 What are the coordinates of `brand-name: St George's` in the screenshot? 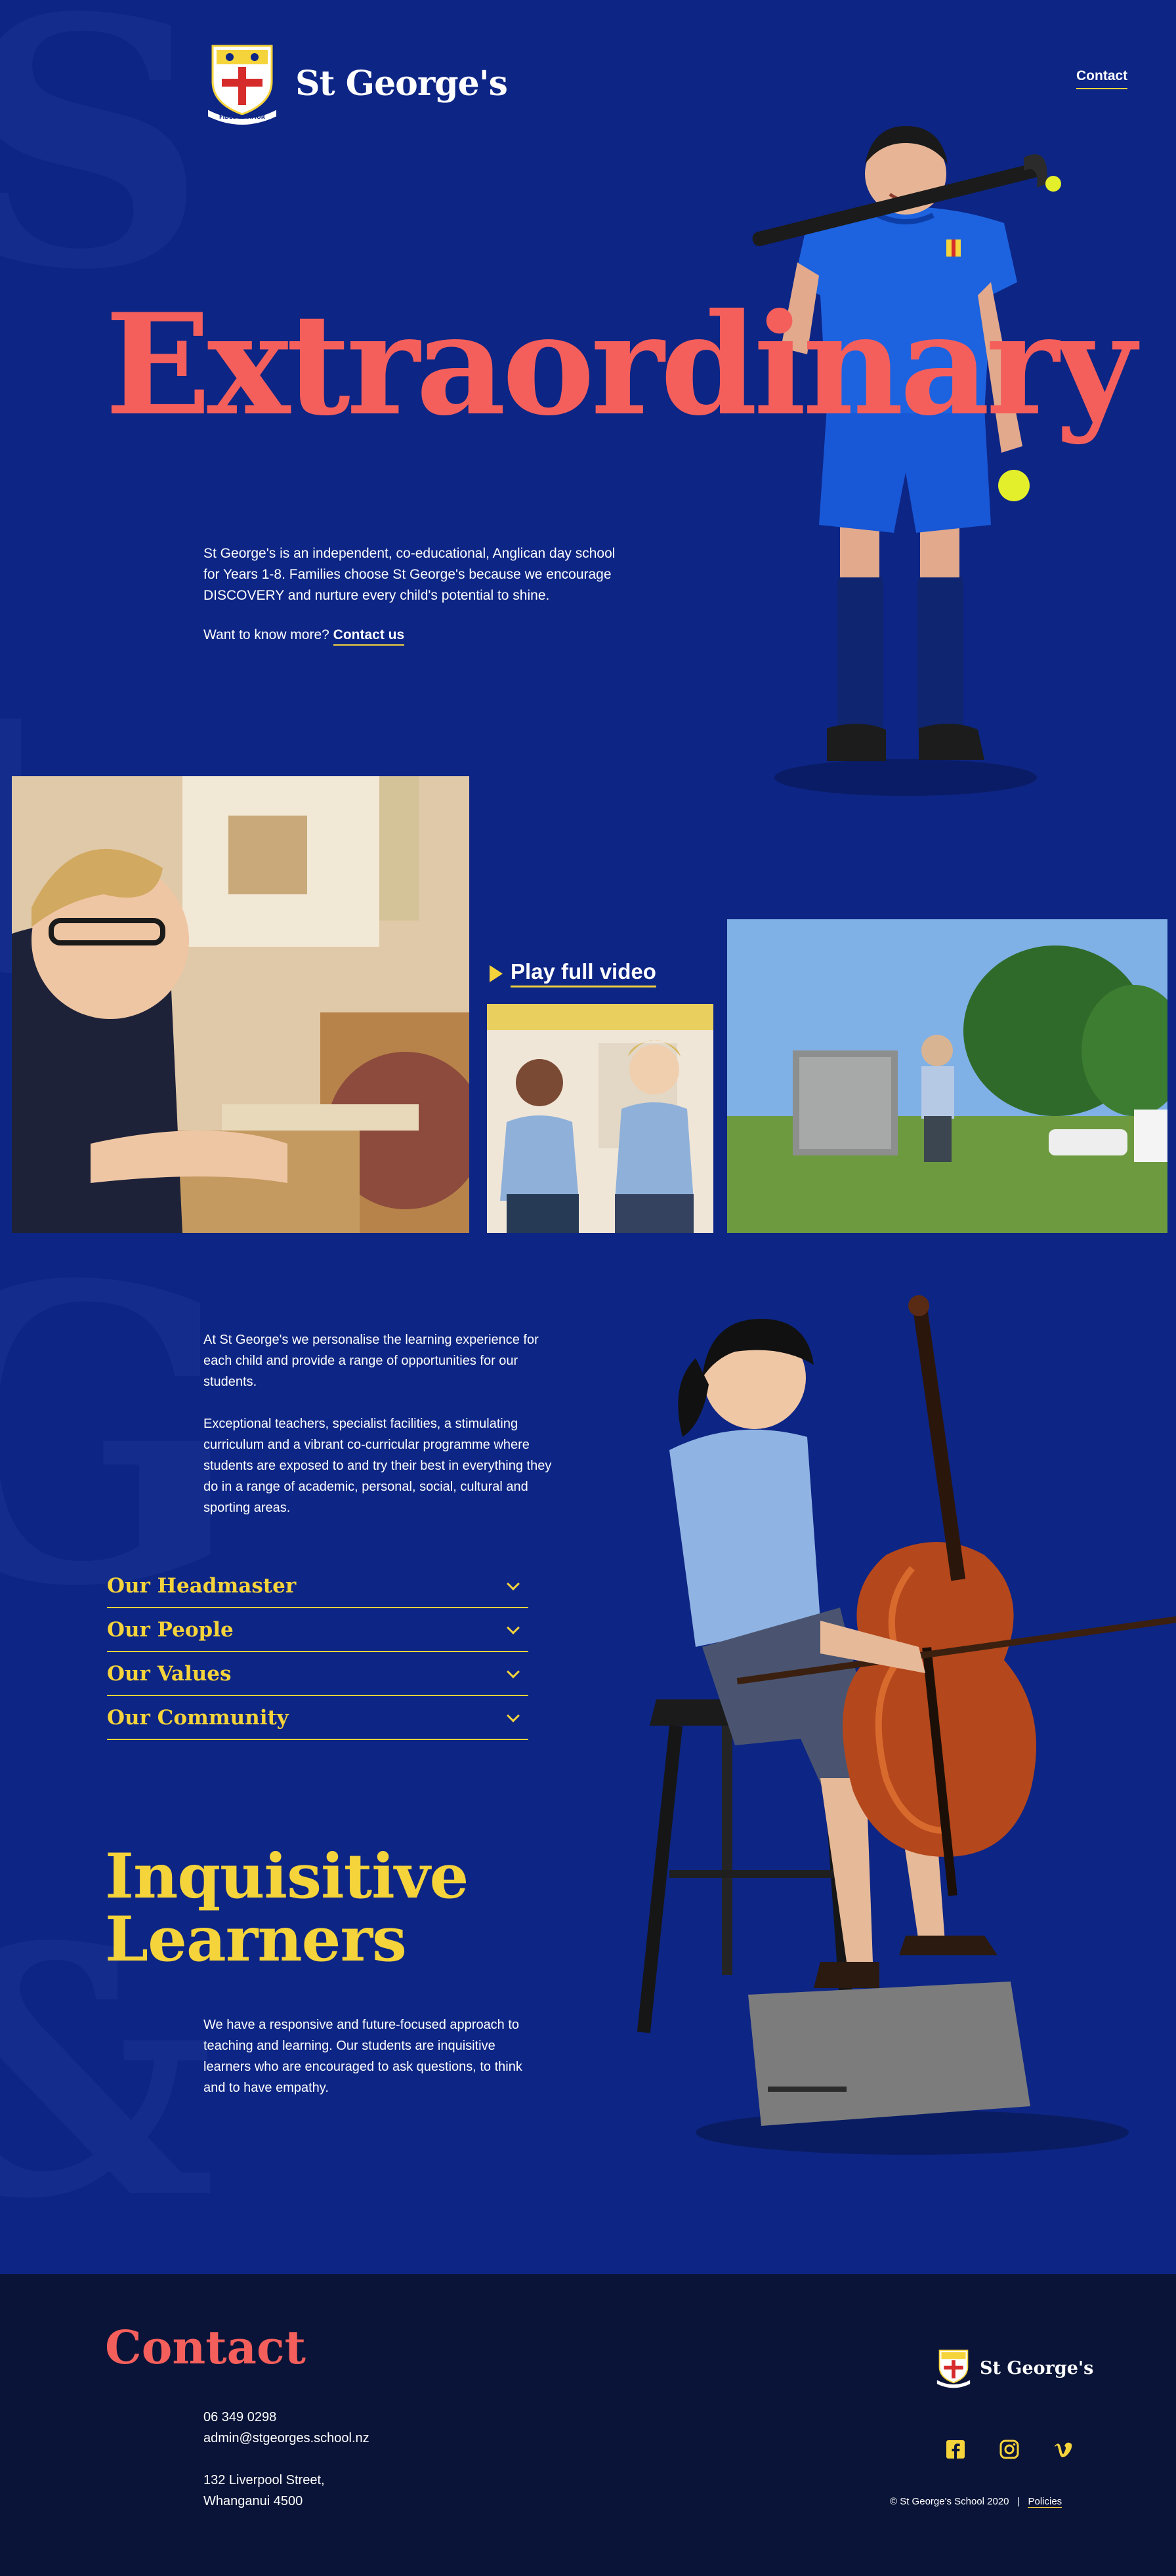 It's located at (401, 84).